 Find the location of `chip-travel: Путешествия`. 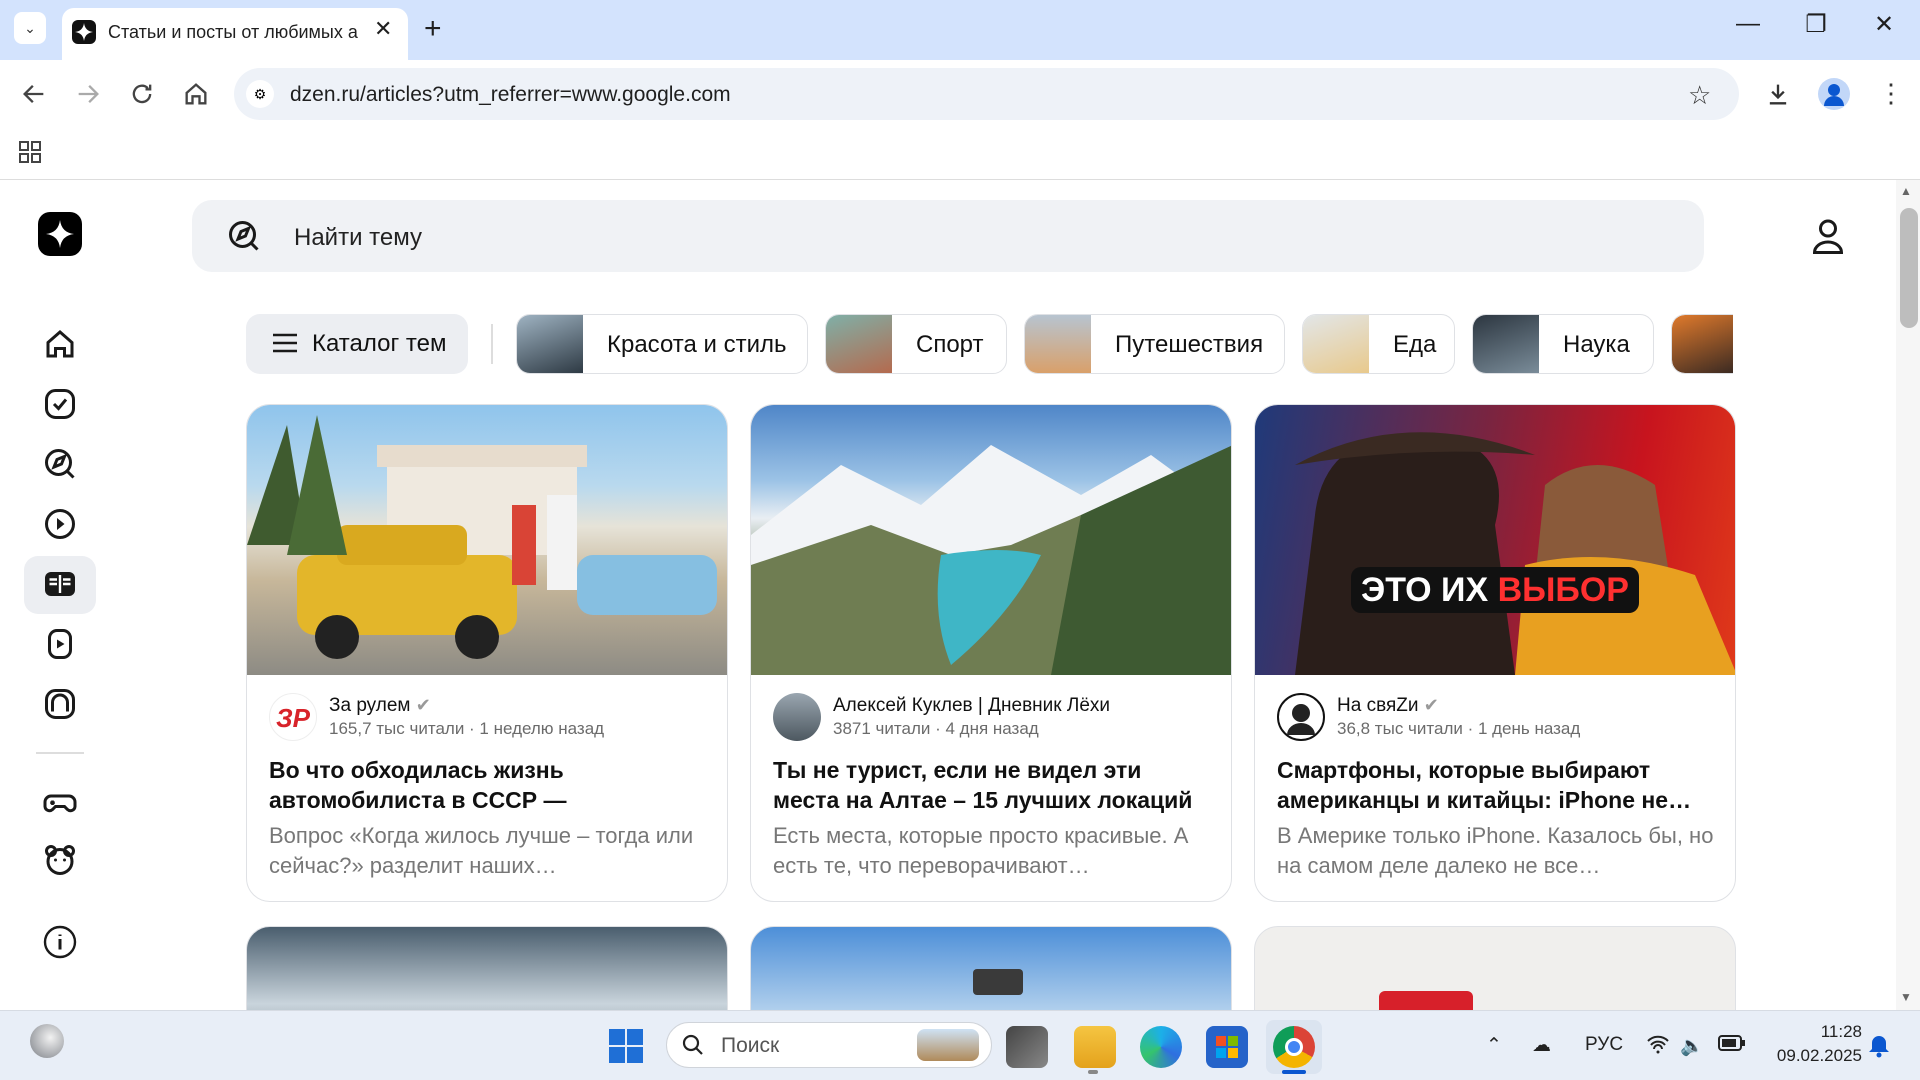

chip-travel: Путешествия is located at coordinates (1154, 344).